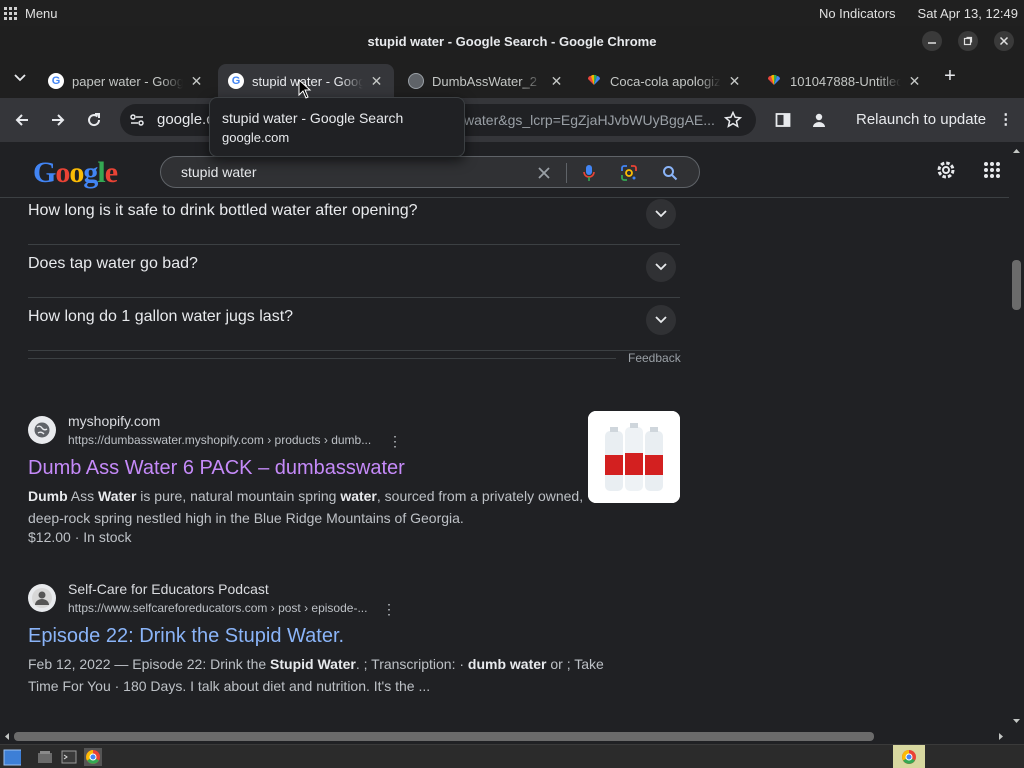  What do you see at coordinates (486, 81) in the screenshot?
I see `tab-dumbasswater: DumbAssWater_2 ✕` at bounding box center [486, 81].